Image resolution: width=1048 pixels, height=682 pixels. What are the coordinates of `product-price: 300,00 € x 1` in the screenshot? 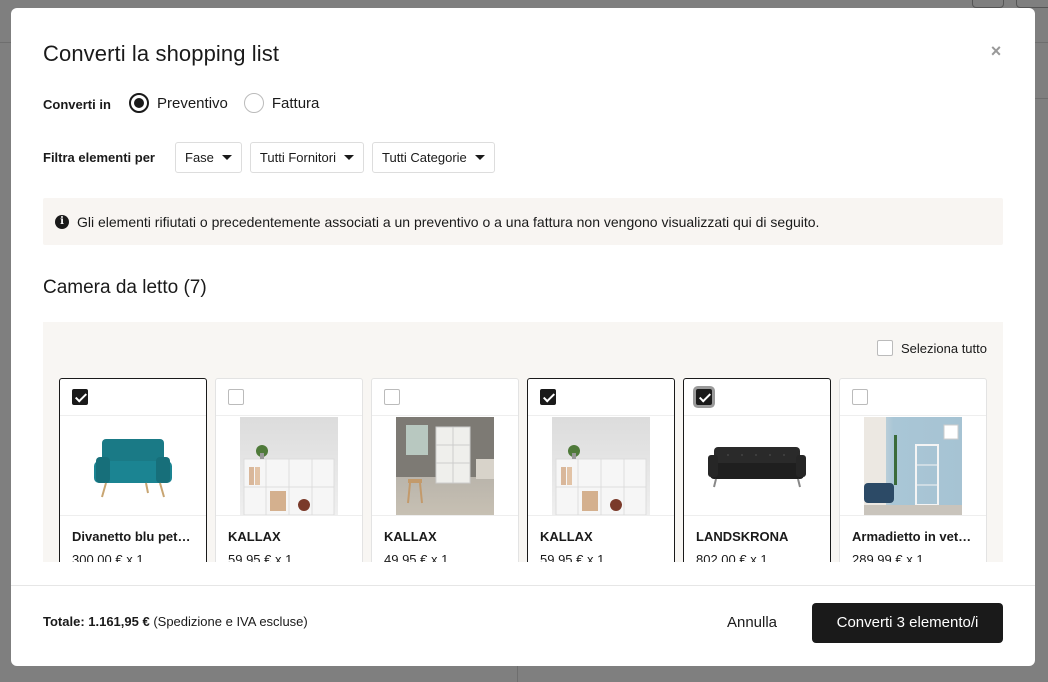 It's located at (108, 557).